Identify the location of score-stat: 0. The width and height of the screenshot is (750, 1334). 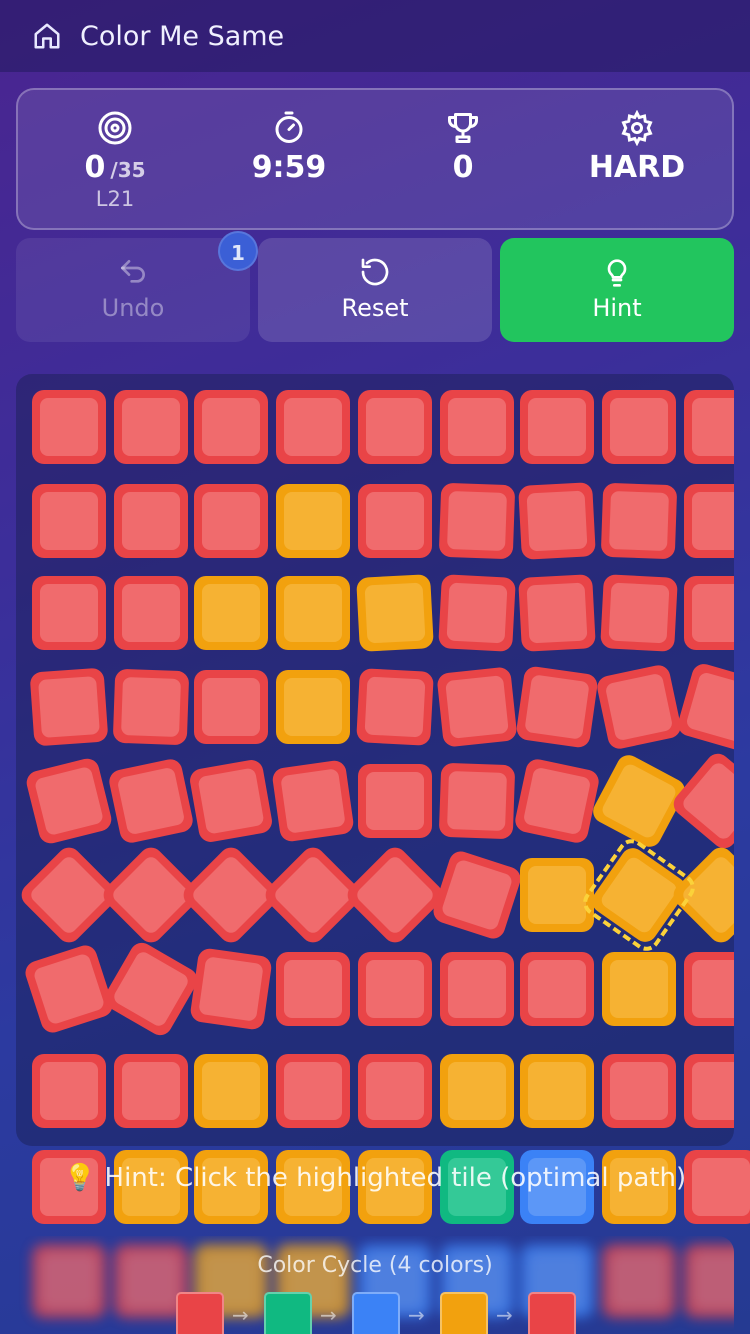
(463, 148).